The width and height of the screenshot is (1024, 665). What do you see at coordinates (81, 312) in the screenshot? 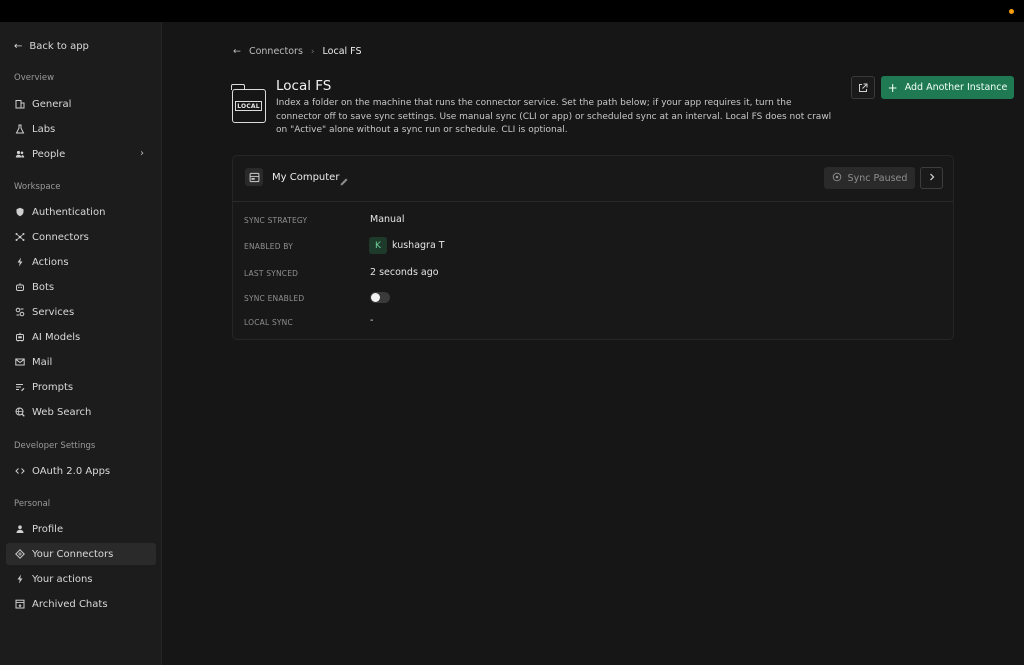
I see `sidebar-item-services: Services` at bounding box center [81, 312].